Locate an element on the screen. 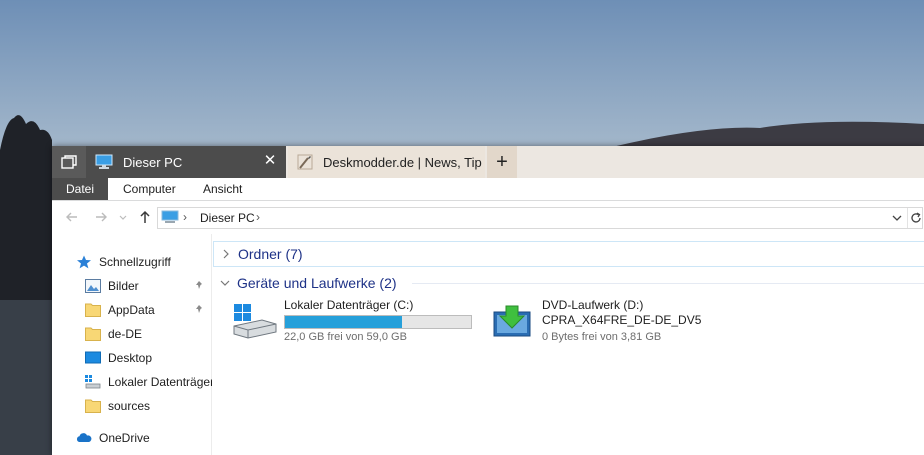 Image resolution: width=924 pixels, height=455 pixels. star-icon is located at coordinates (84, 262).